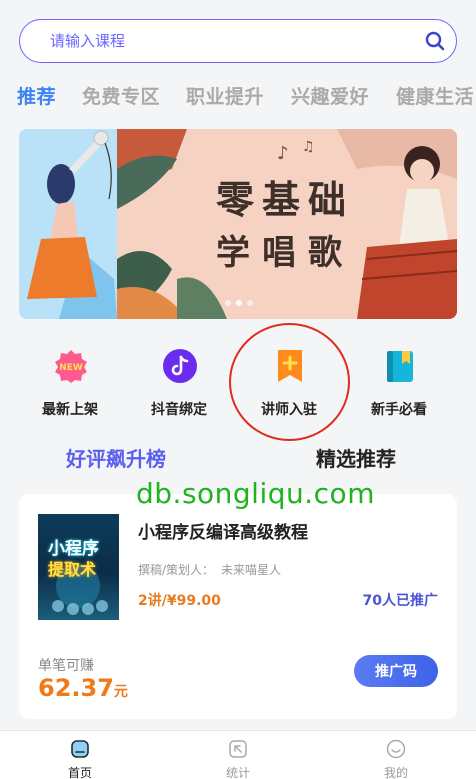 The width and height of the screenshot is (476, 779). I want to click on earn-amount: 62.37元, so click(83, 688).